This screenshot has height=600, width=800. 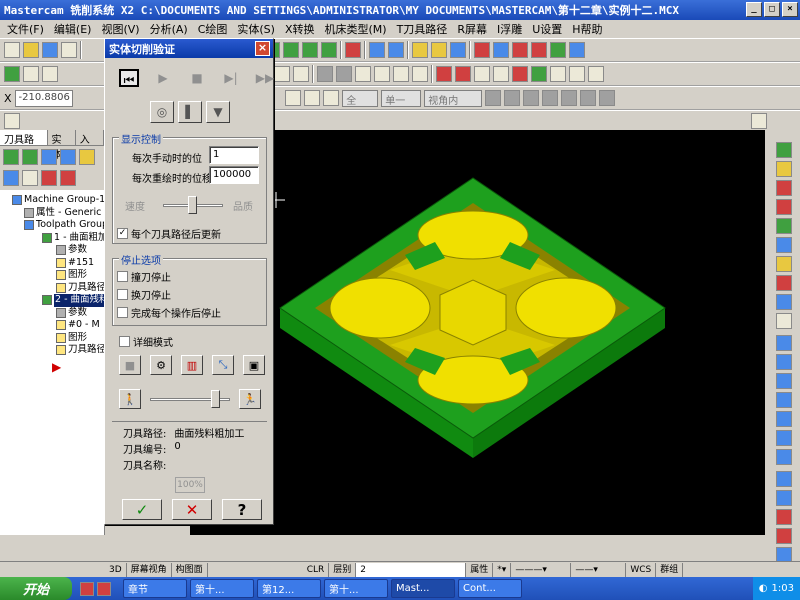 What do you see at coordinates (312, 98) in the screenshot?
I see `snap-icon` at bounding box center [312, 98].